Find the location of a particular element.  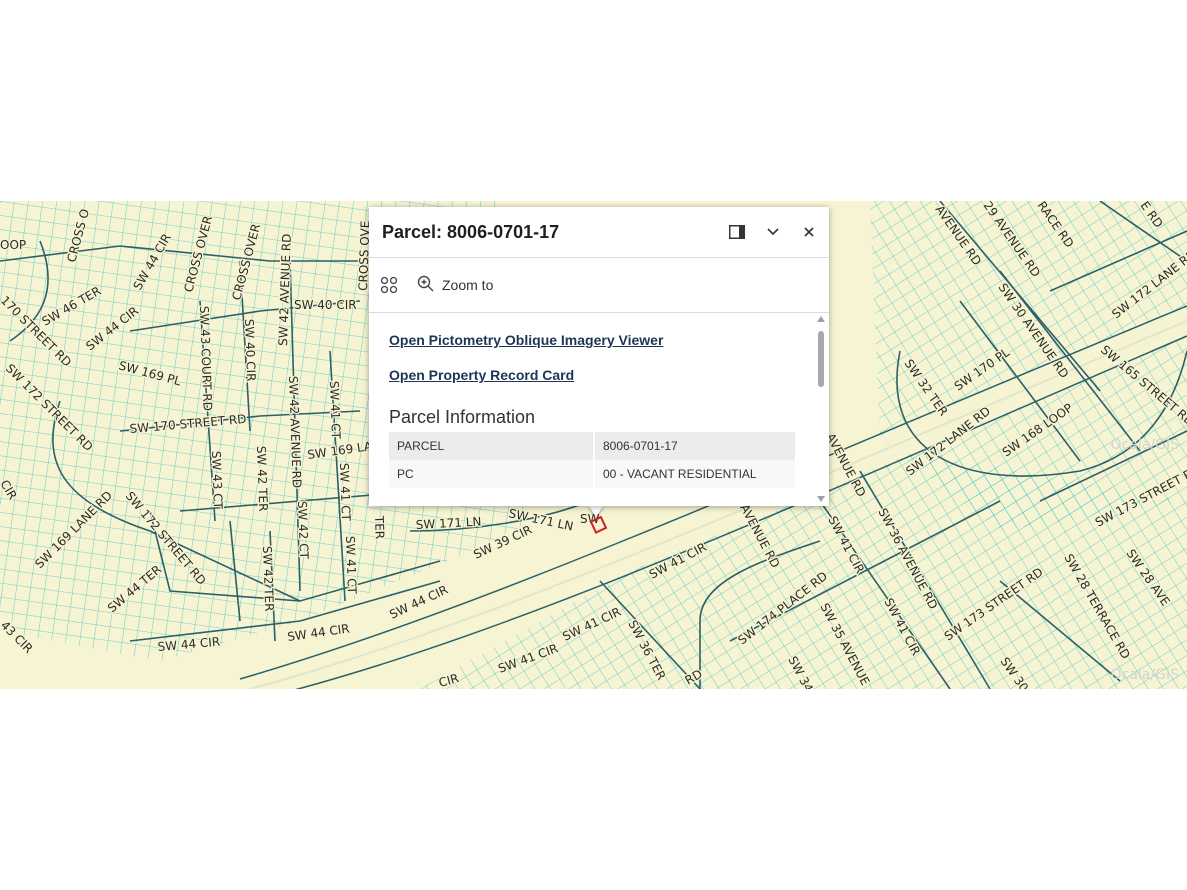

pictometry-link: Open Pictometry Oblique Imagery Viewer is located at coordinates (526, 340).